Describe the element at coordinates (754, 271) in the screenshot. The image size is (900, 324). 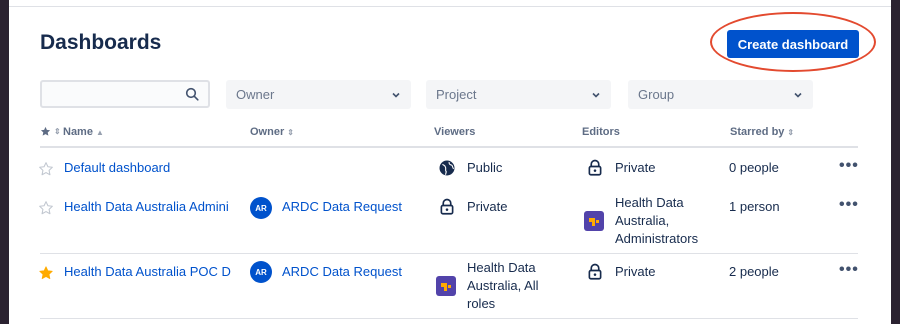
I see `starred-by-value: 2 people` at that location.